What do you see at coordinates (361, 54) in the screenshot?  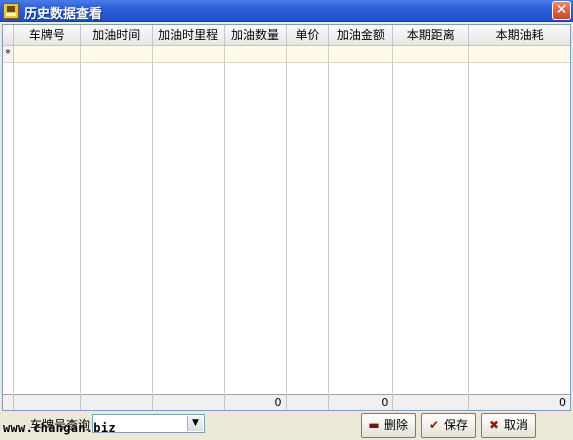 I see `new-cell-fuel-cost` at bounding box center [361, 54].